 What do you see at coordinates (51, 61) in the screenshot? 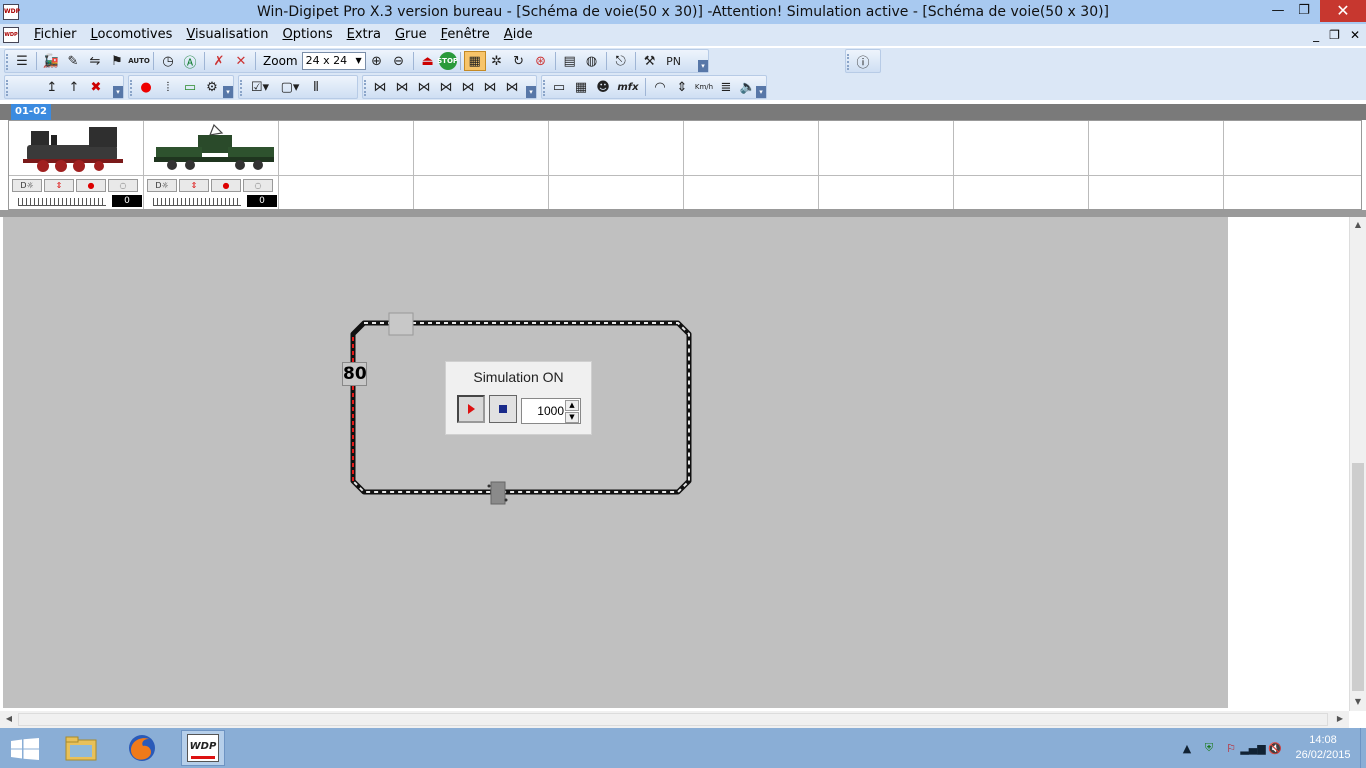
I see `locomotive-icon: 🚂` at bounding box center [51, 61].